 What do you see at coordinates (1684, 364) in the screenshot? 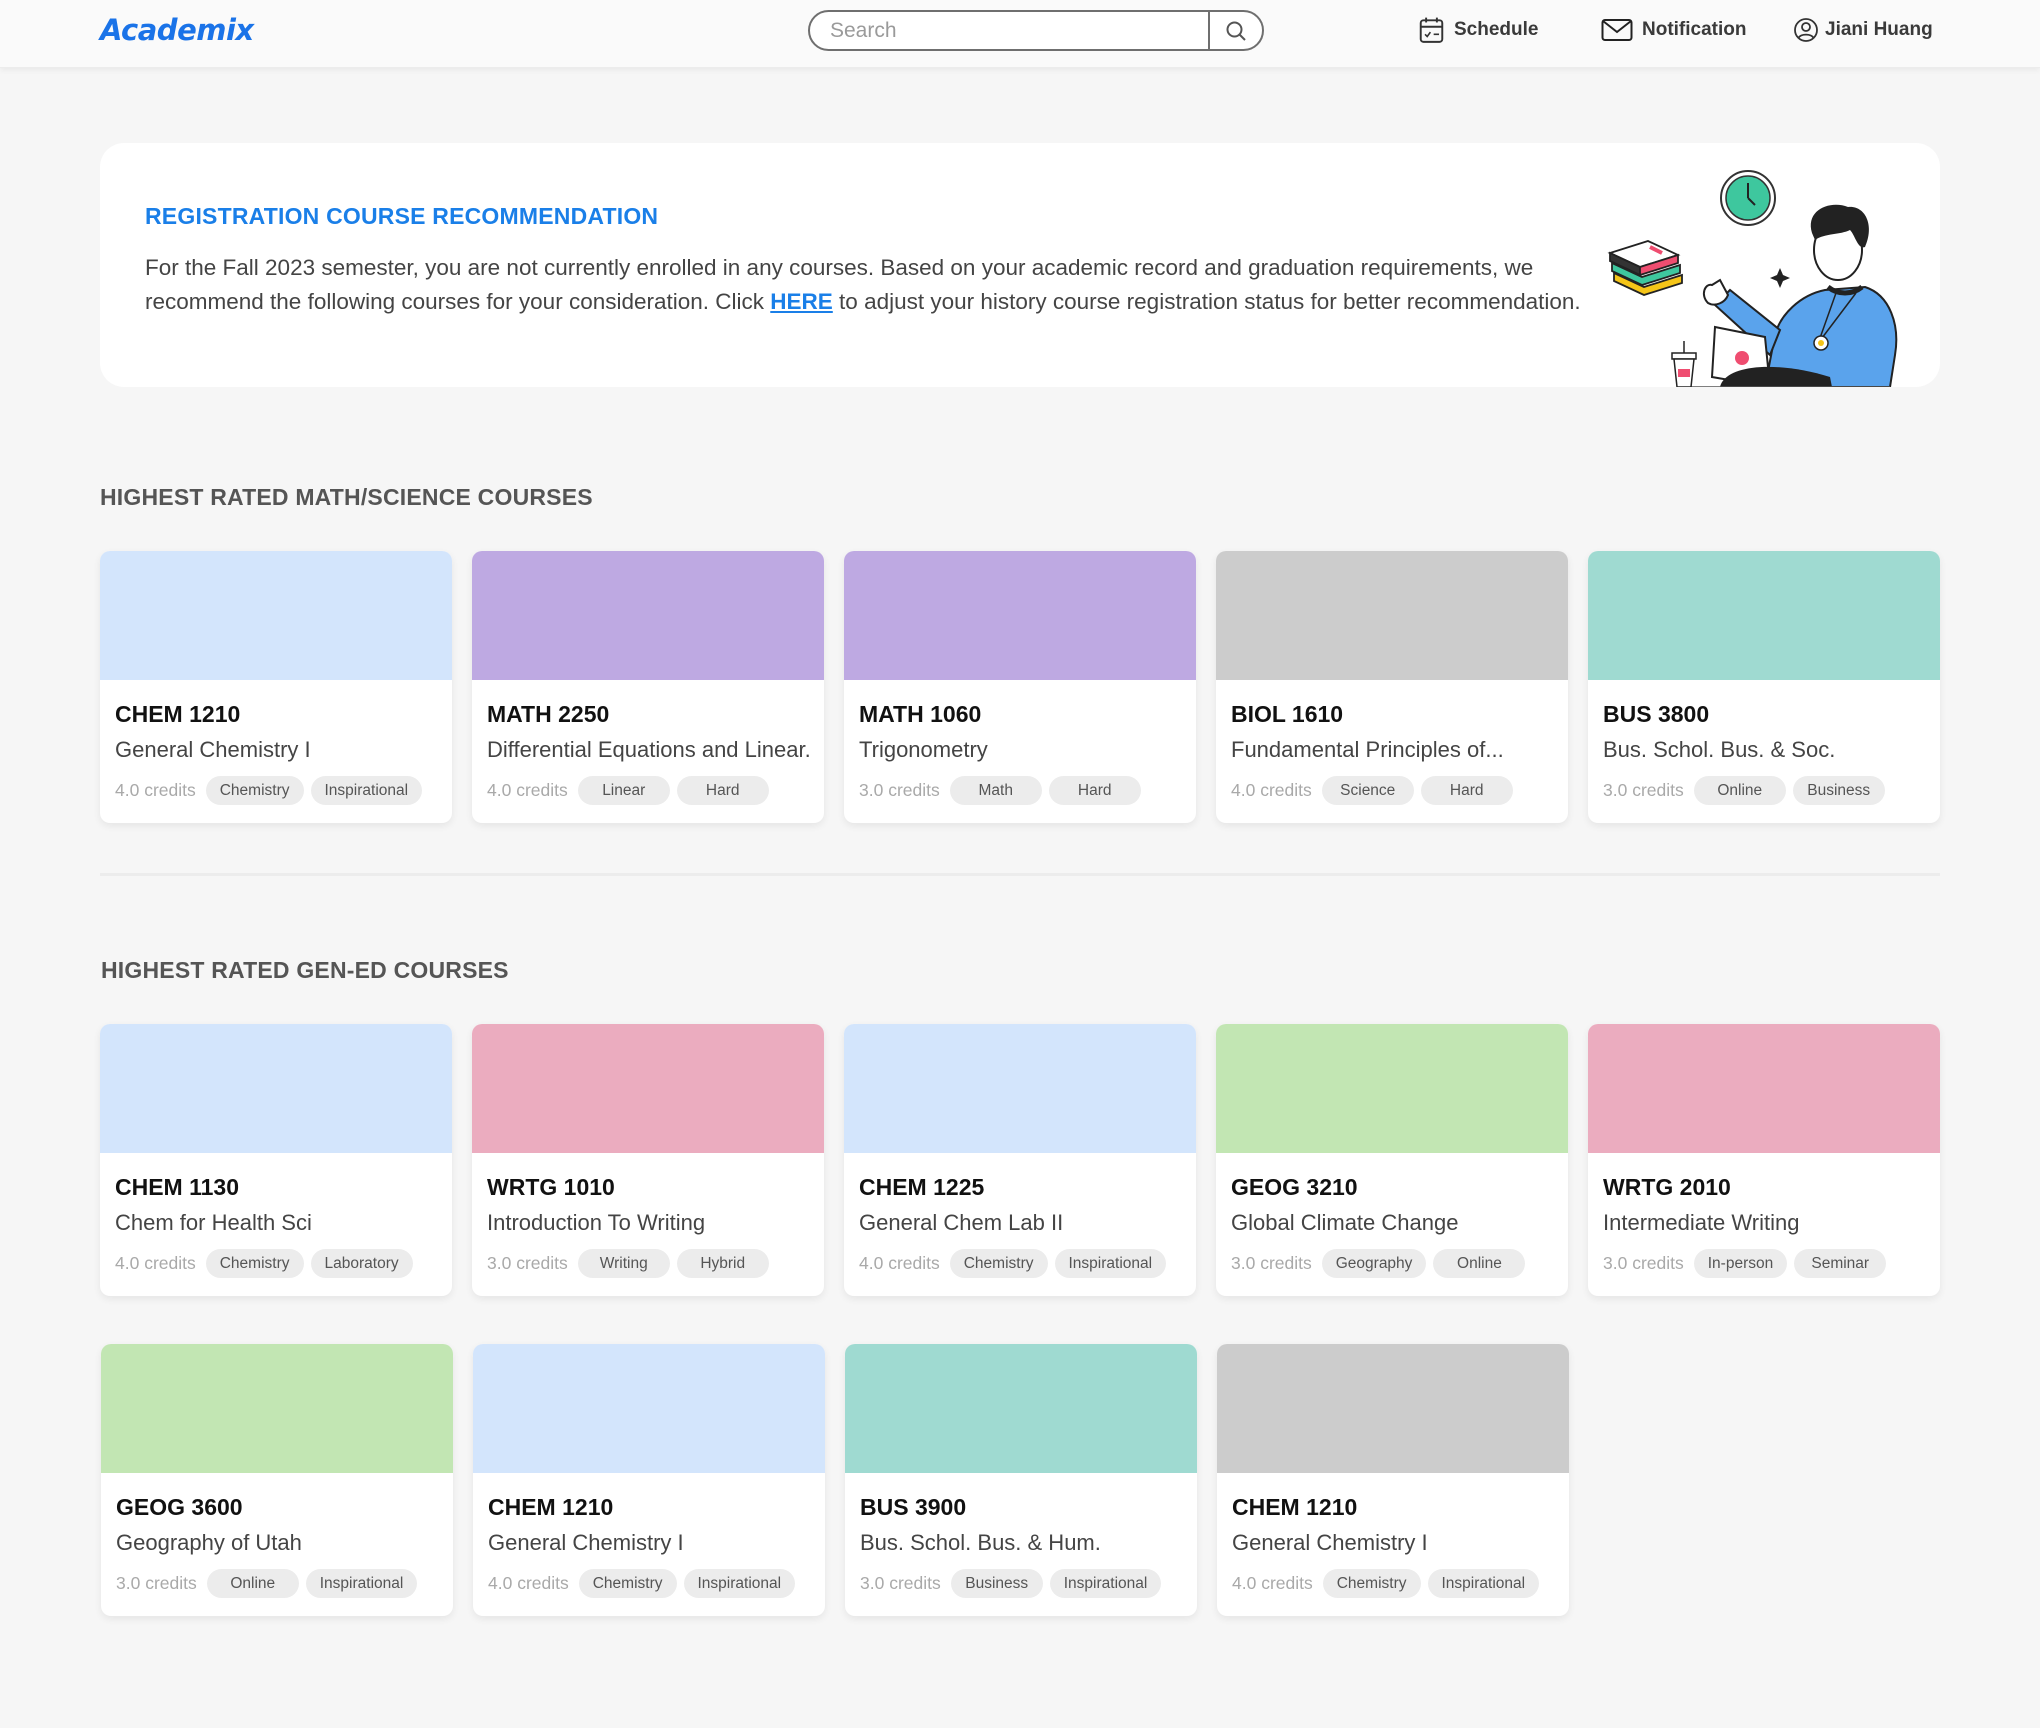
I see `coffee-cup-icon` at bounding box center [1684, 364].